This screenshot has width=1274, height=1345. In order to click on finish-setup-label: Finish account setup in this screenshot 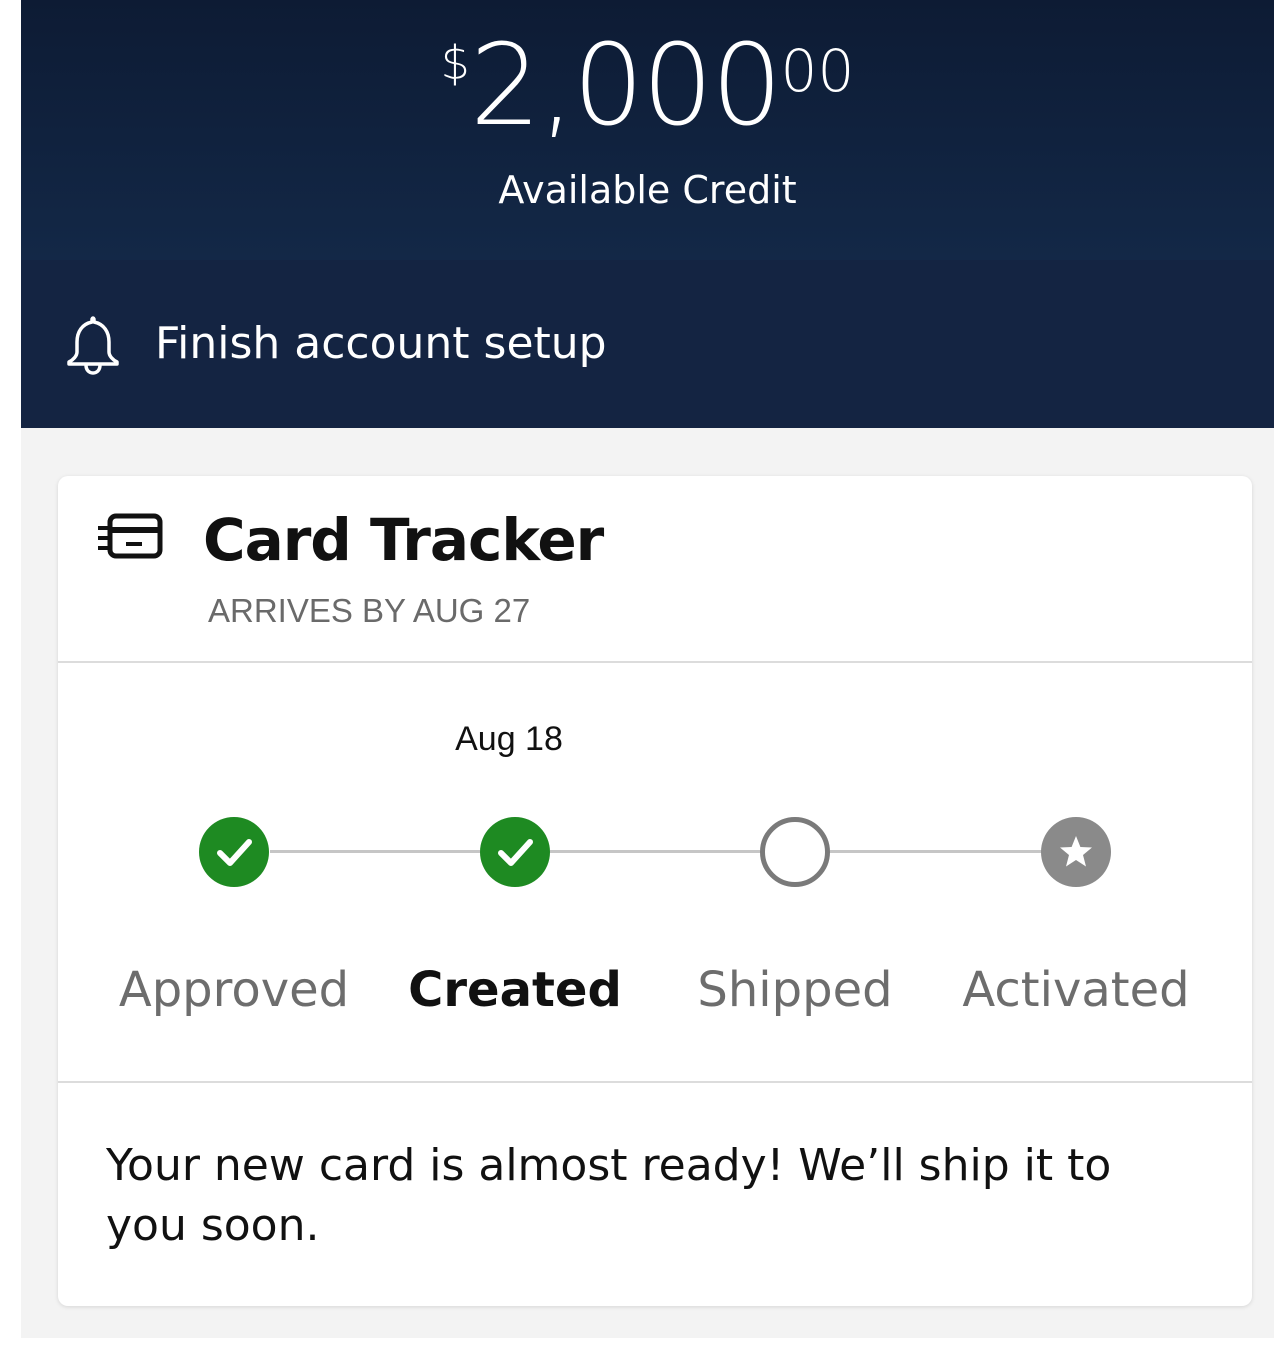, I will do `click(381, 343)`.